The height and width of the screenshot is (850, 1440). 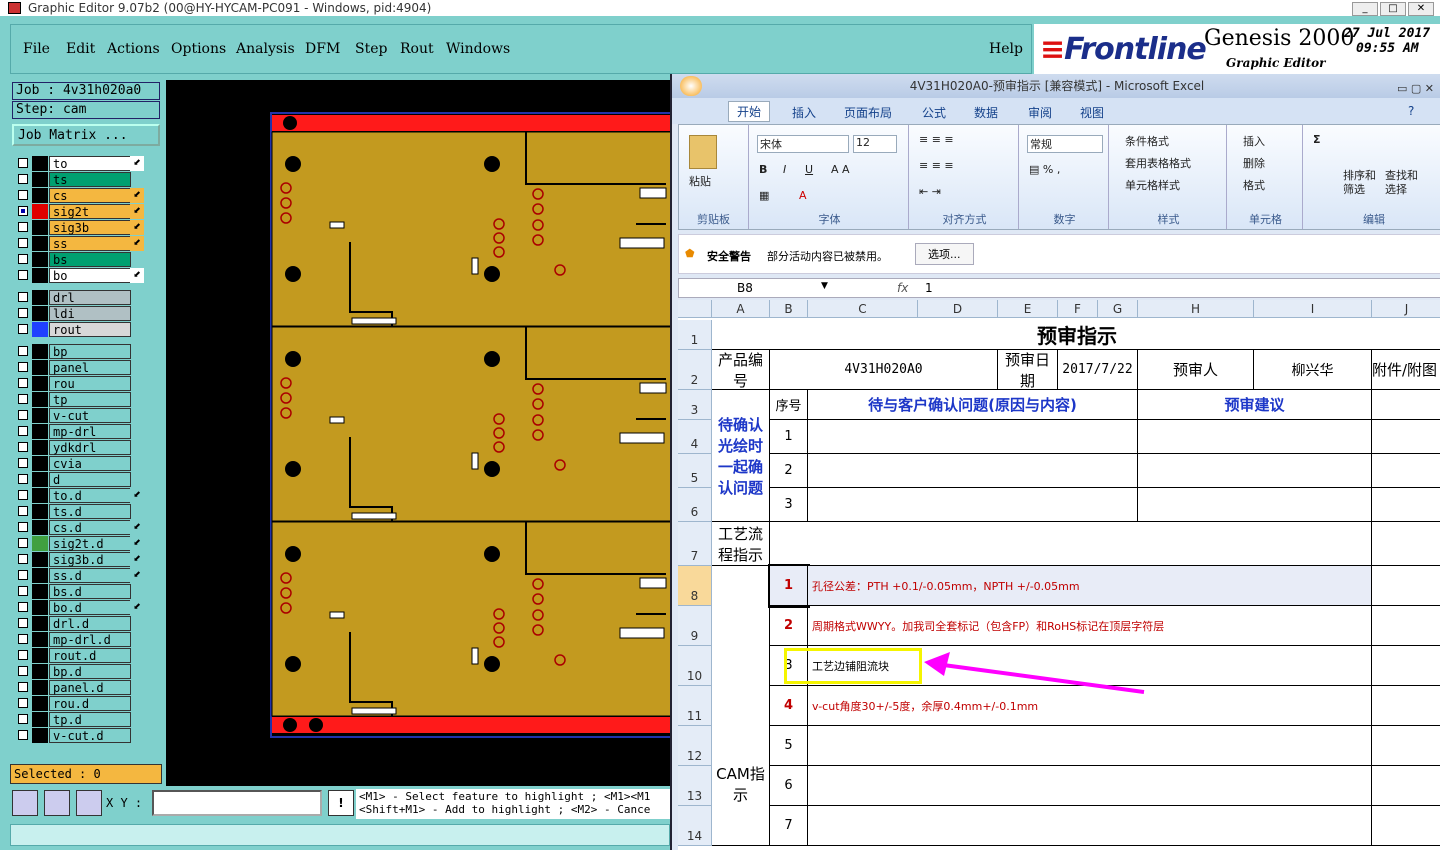 I want to click on layer-row: rout.d, so click(x=80, y=655).